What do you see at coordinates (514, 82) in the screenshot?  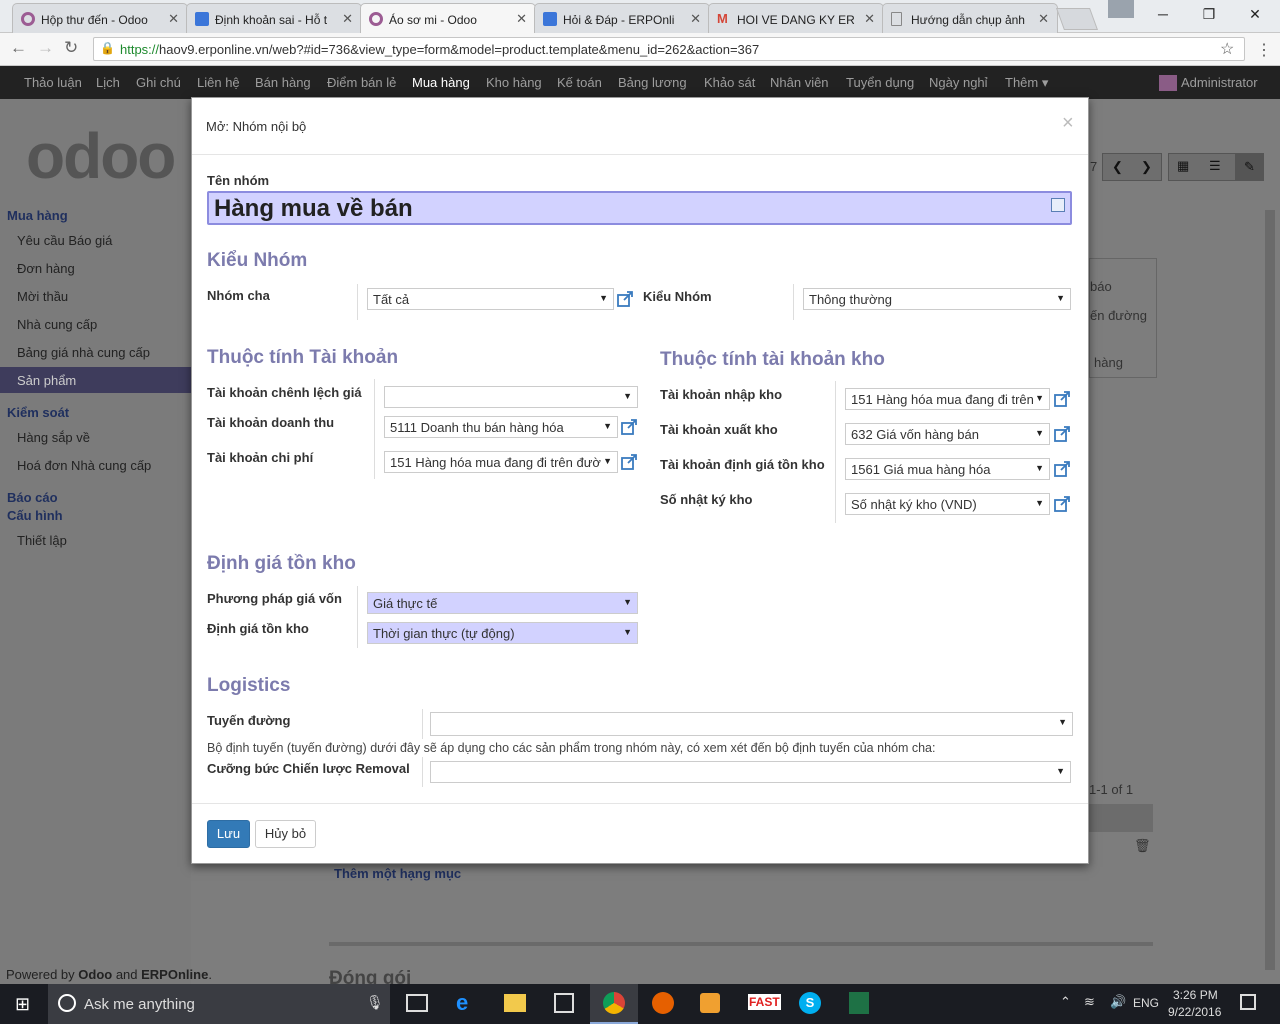 I see `menu-item: Kho hàng` at bounding box center [514, 82].